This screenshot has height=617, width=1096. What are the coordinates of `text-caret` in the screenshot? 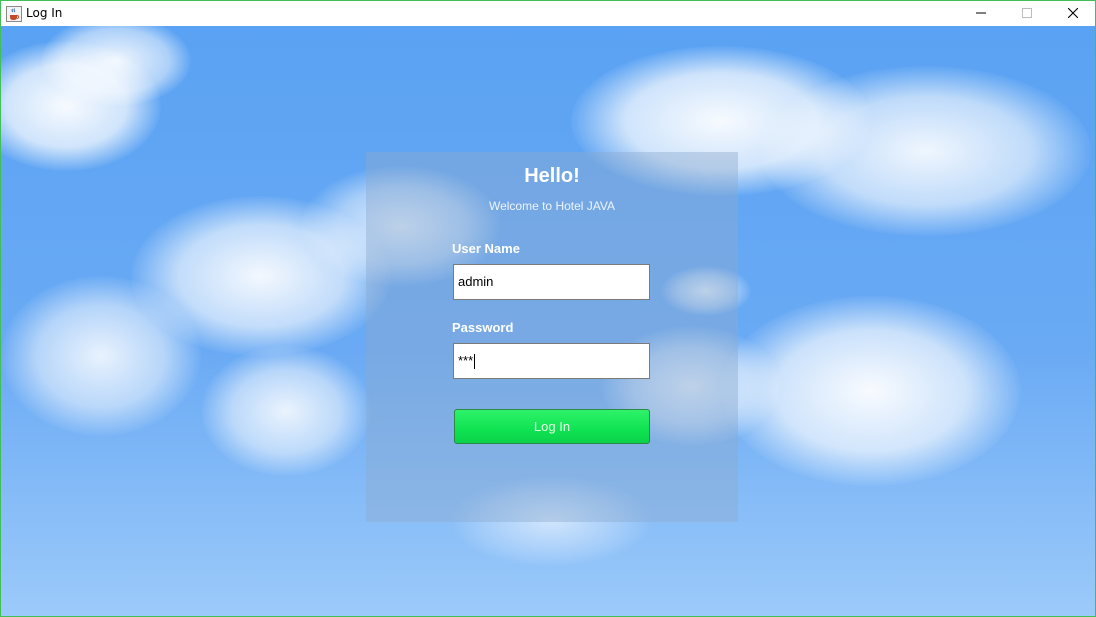 It's located at (475, 362).